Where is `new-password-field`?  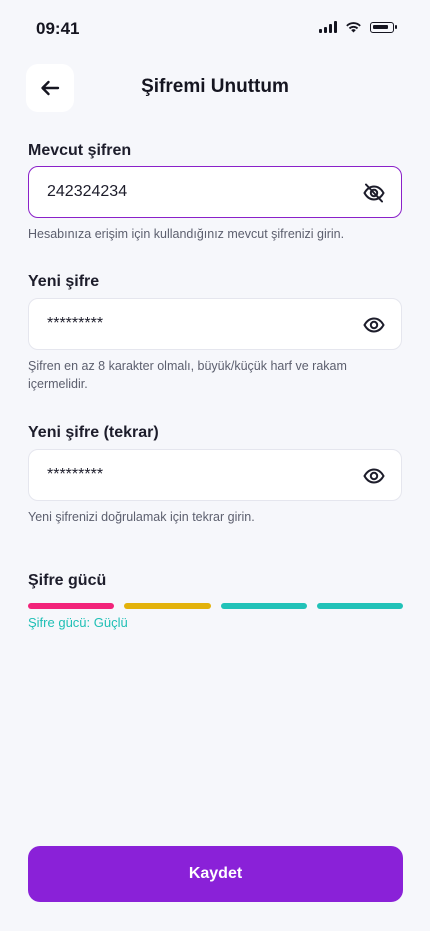 new-password-field is located at coordinates (215, 324).